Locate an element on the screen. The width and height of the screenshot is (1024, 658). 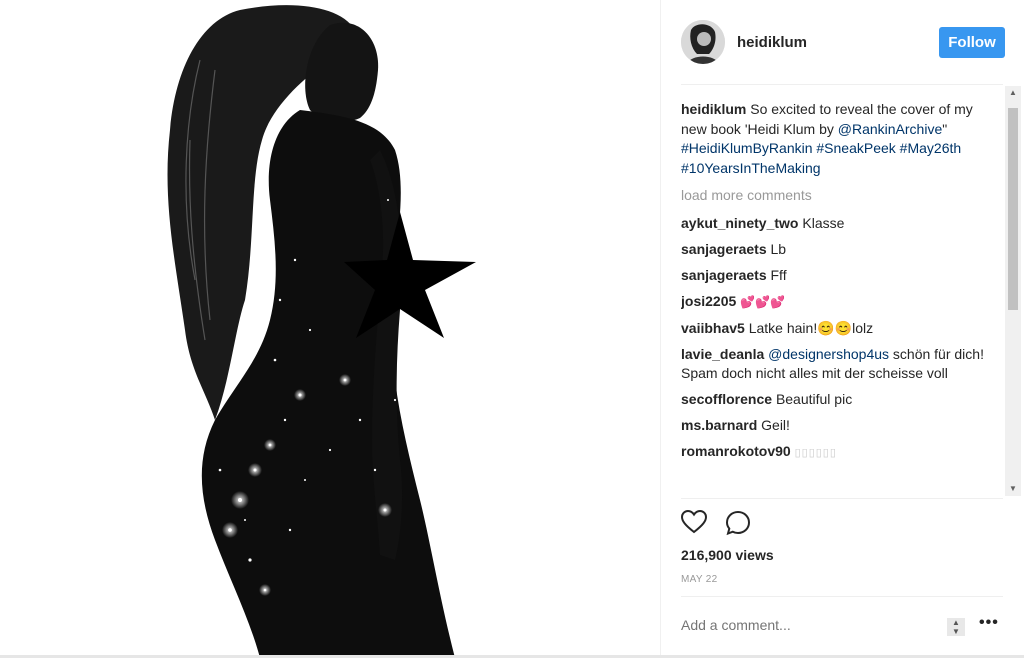
comment-item: ms.barnard Geil! is located at coordinates (841, 426).